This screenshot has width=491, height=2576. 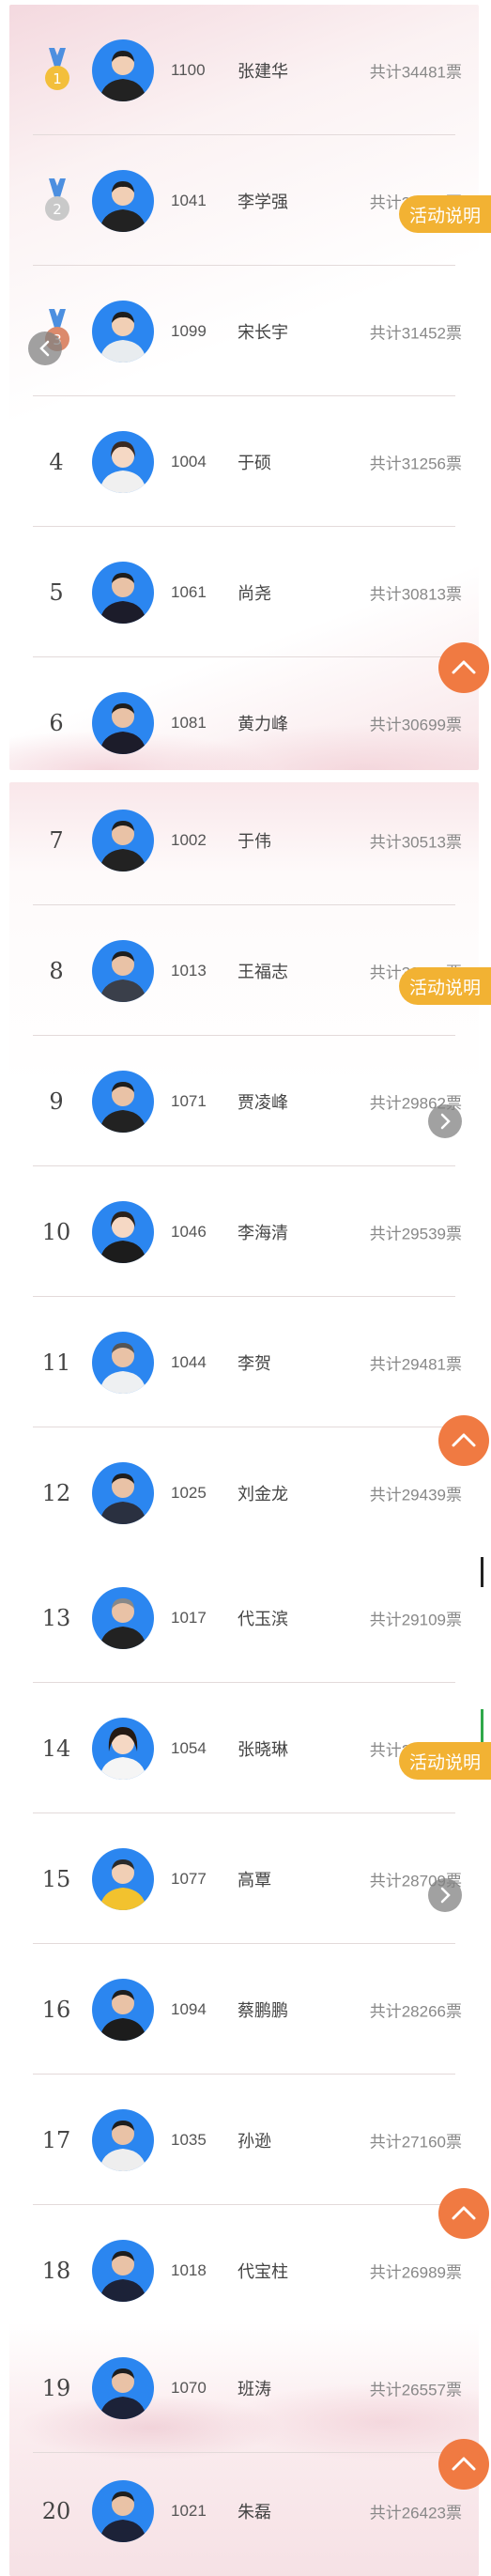 I want to click on candidate-code: 1017, so click(x=189, y=1617).